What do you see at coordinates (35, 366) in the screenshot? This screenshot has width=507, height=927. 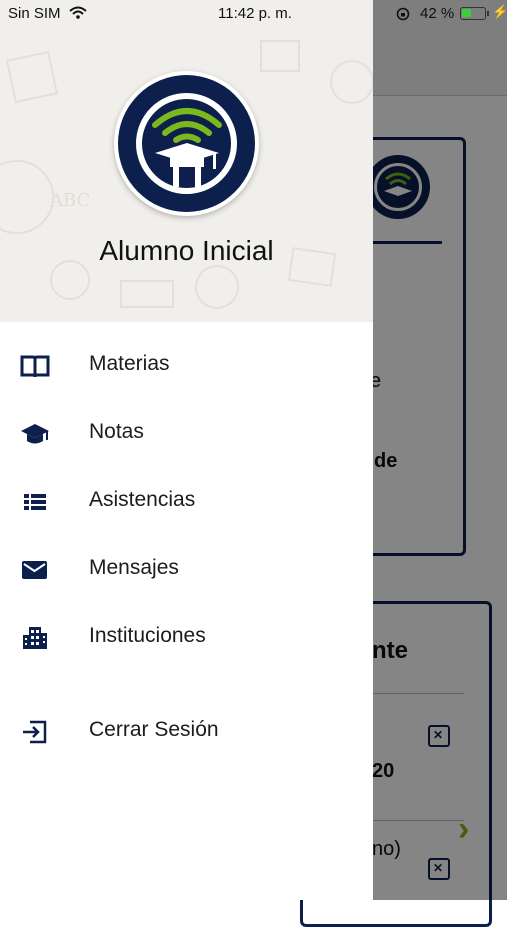 I see `book-icon` at bounding box center [35, 366].